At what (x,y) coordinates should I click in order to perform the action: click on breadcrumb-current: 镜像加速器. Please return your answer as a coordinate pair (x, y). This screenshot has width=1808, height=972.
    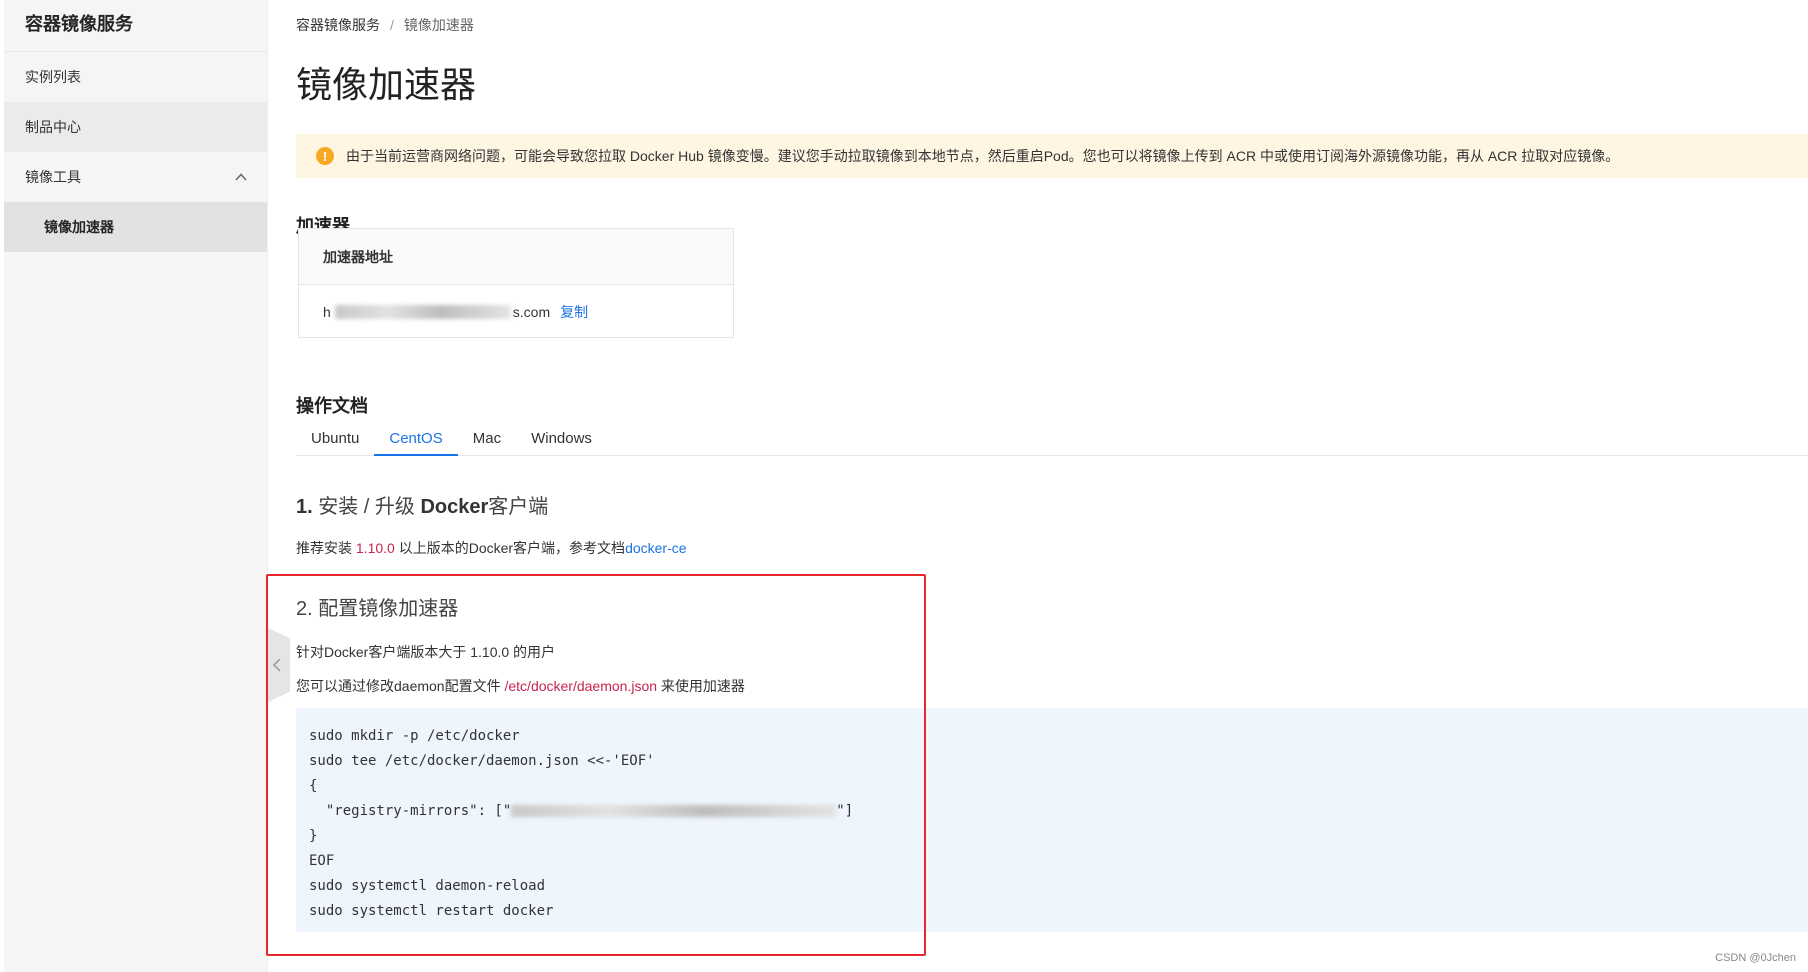
    Looking at the image, I should click on (438, 25).